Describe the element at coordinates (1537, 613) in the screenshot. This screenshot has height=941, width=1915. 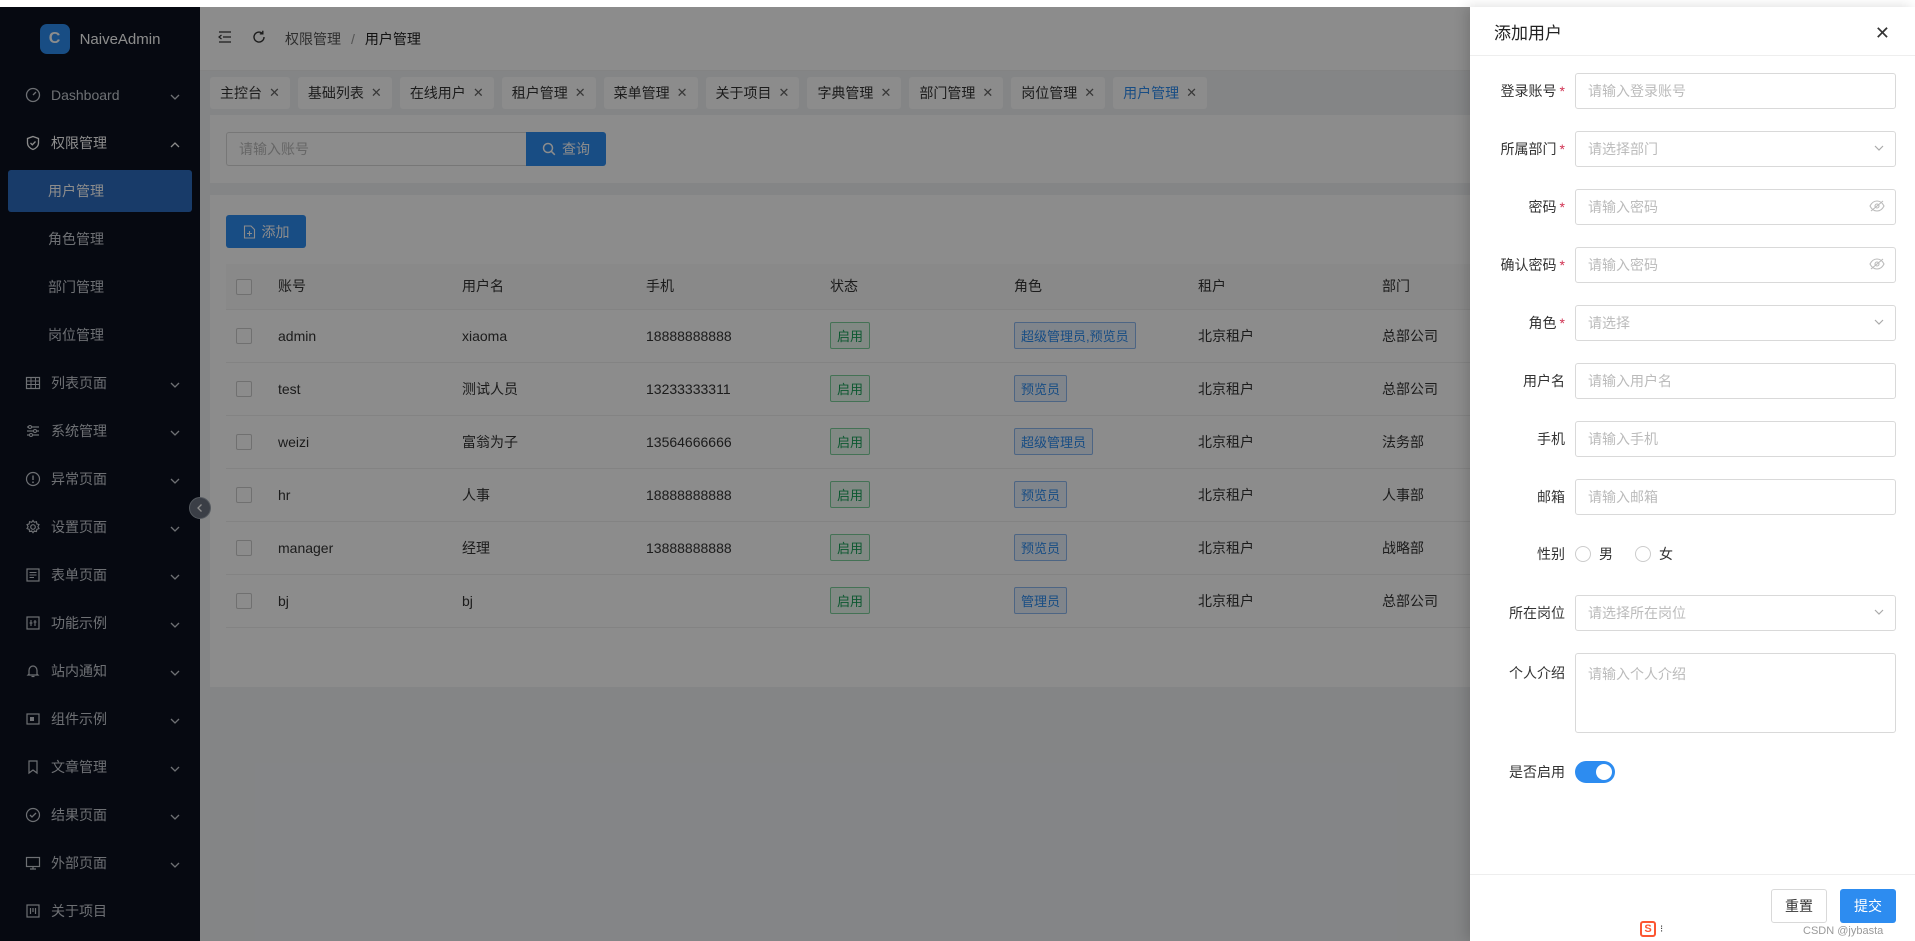
I see `field-label: 所在岗位` at that location.